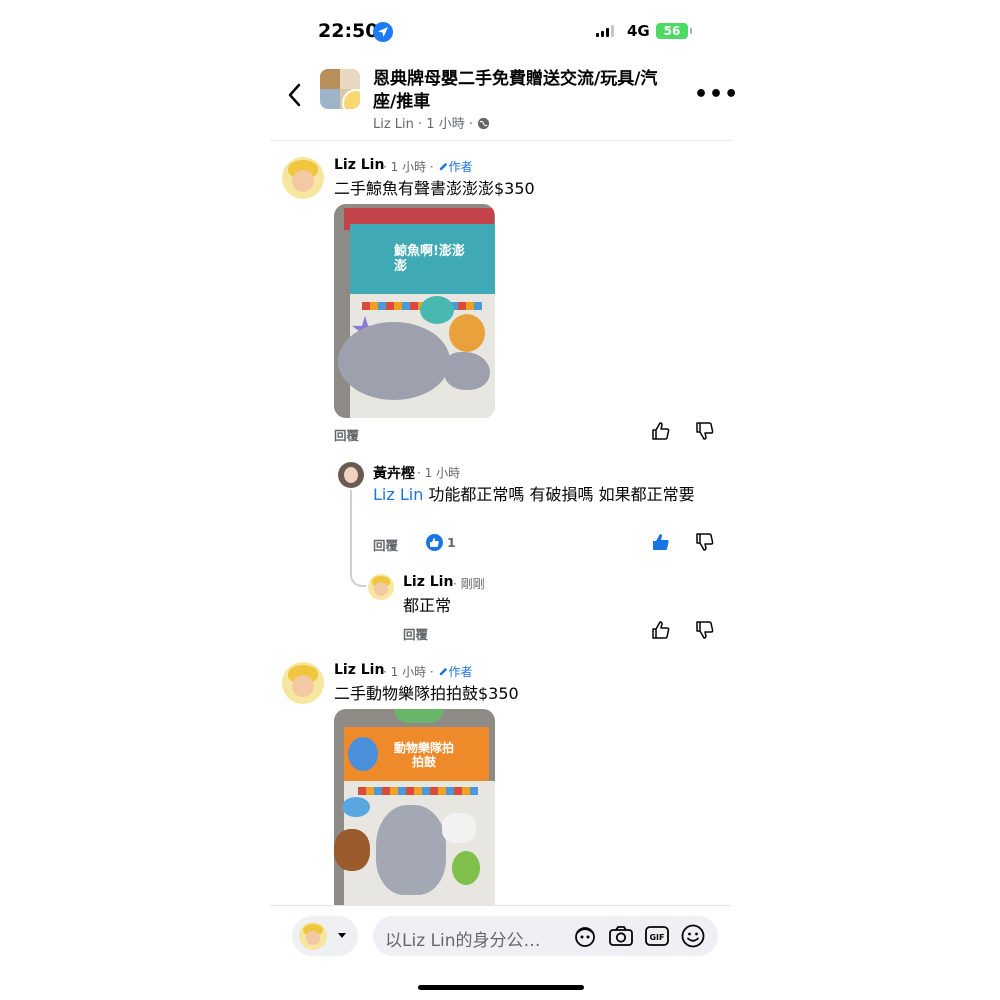 Image resolution: width=1000 pixels, height=1000 pixels. What do you see at coordinates (434, 542) in the screenshot?
I see `like-reaction-icon` at bounding box center [434, 542].